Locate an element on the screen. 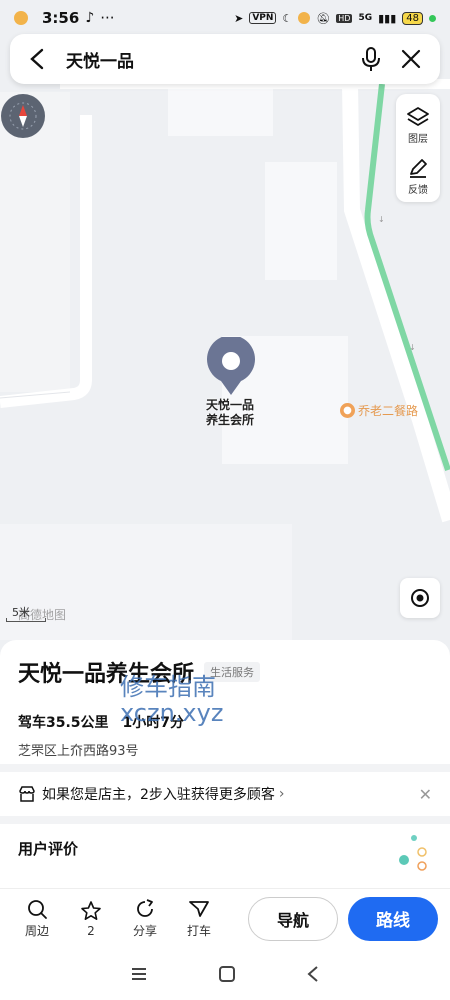  place-title-row: 天悦一品养生会所 生活服务 is located at coordinates (225, 672).